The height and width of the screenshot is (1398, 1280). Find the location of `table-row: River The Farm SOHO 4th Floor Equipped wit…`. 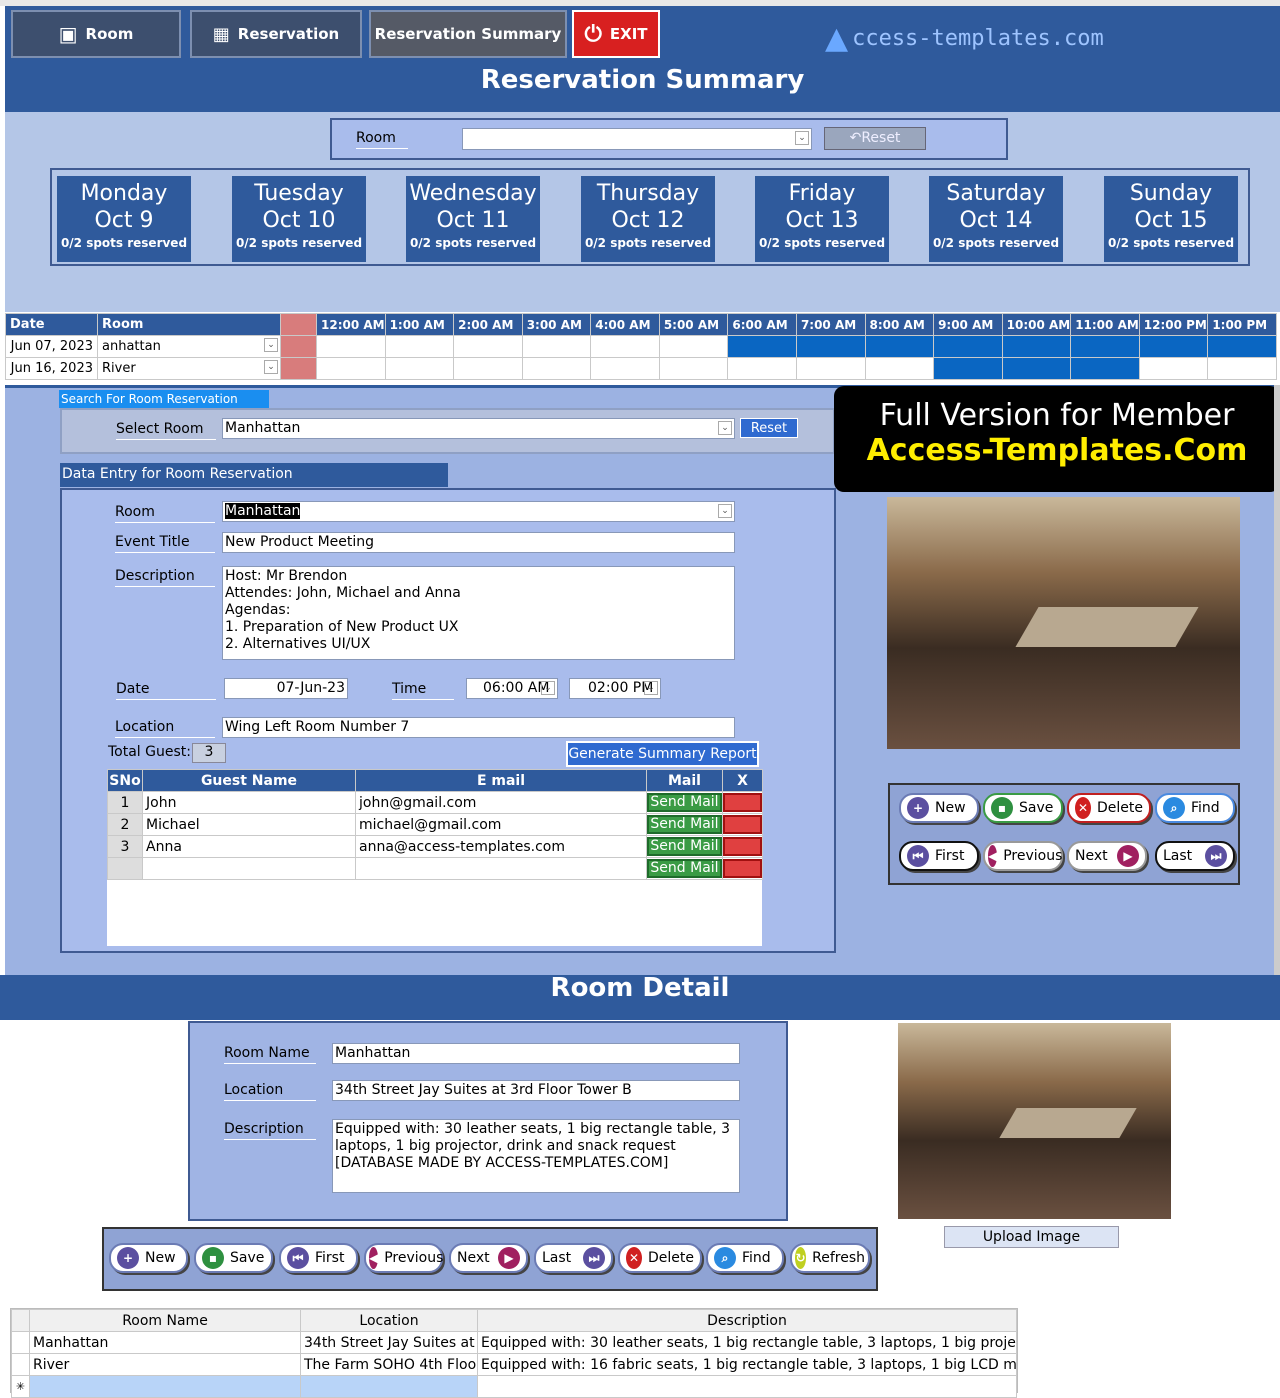

table-row: River The Farm SOHO 4th Floor Equipped wit… is located at coordinates (514, 1364).